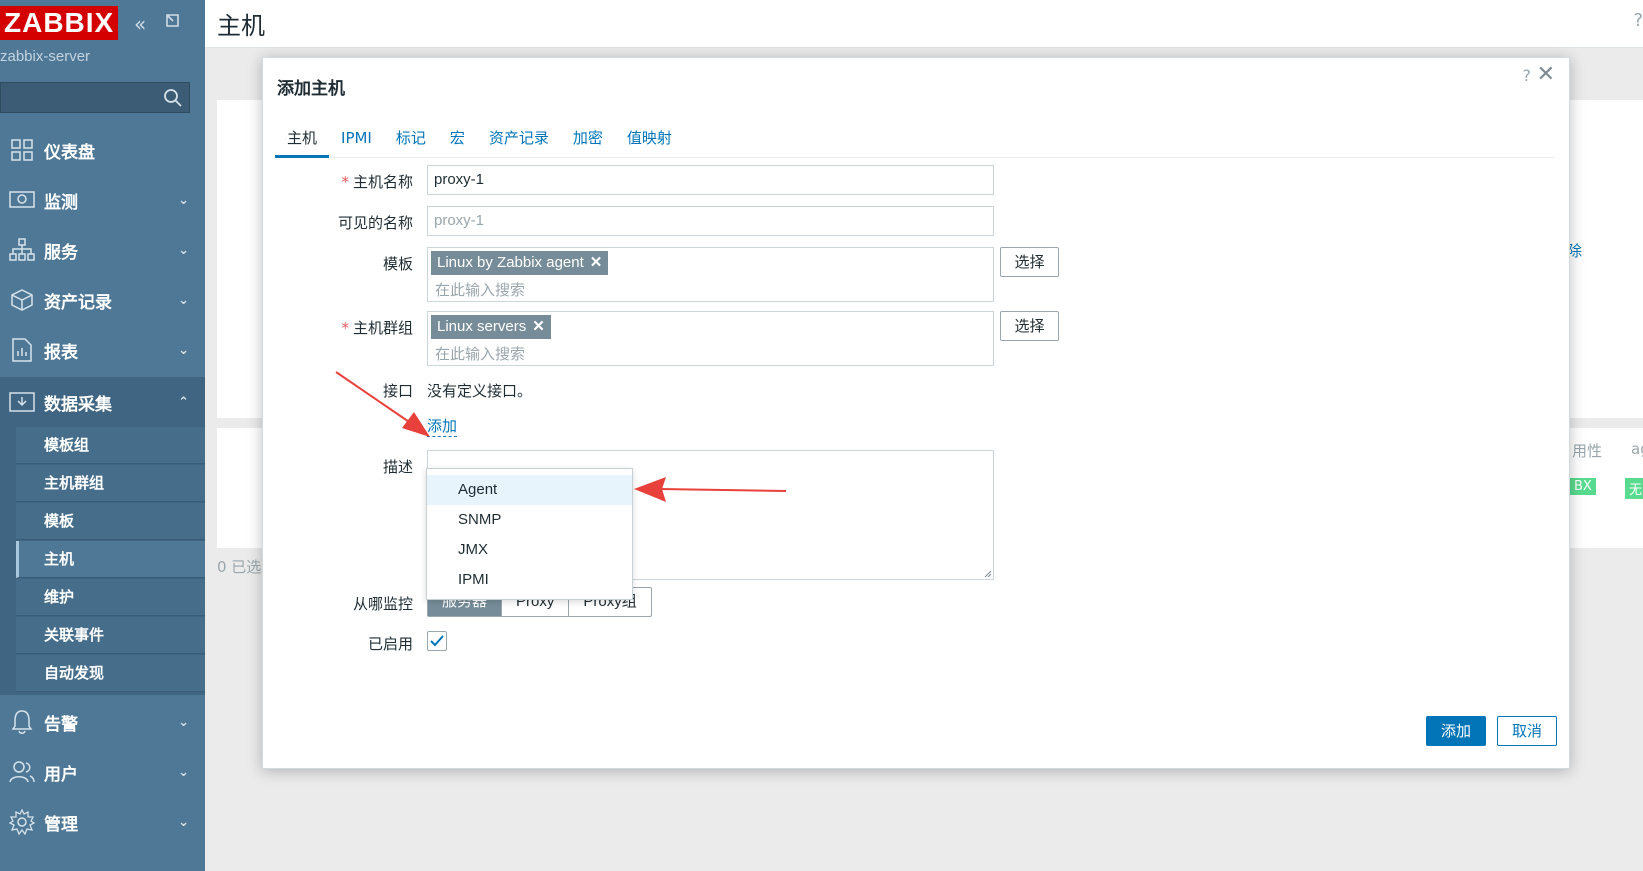 The image size is (1643, 871). What do you see at coordinates (710, 221) in the screenshot?
I see `visible-name-input: proxy-1` at bounding box center [710, 221].